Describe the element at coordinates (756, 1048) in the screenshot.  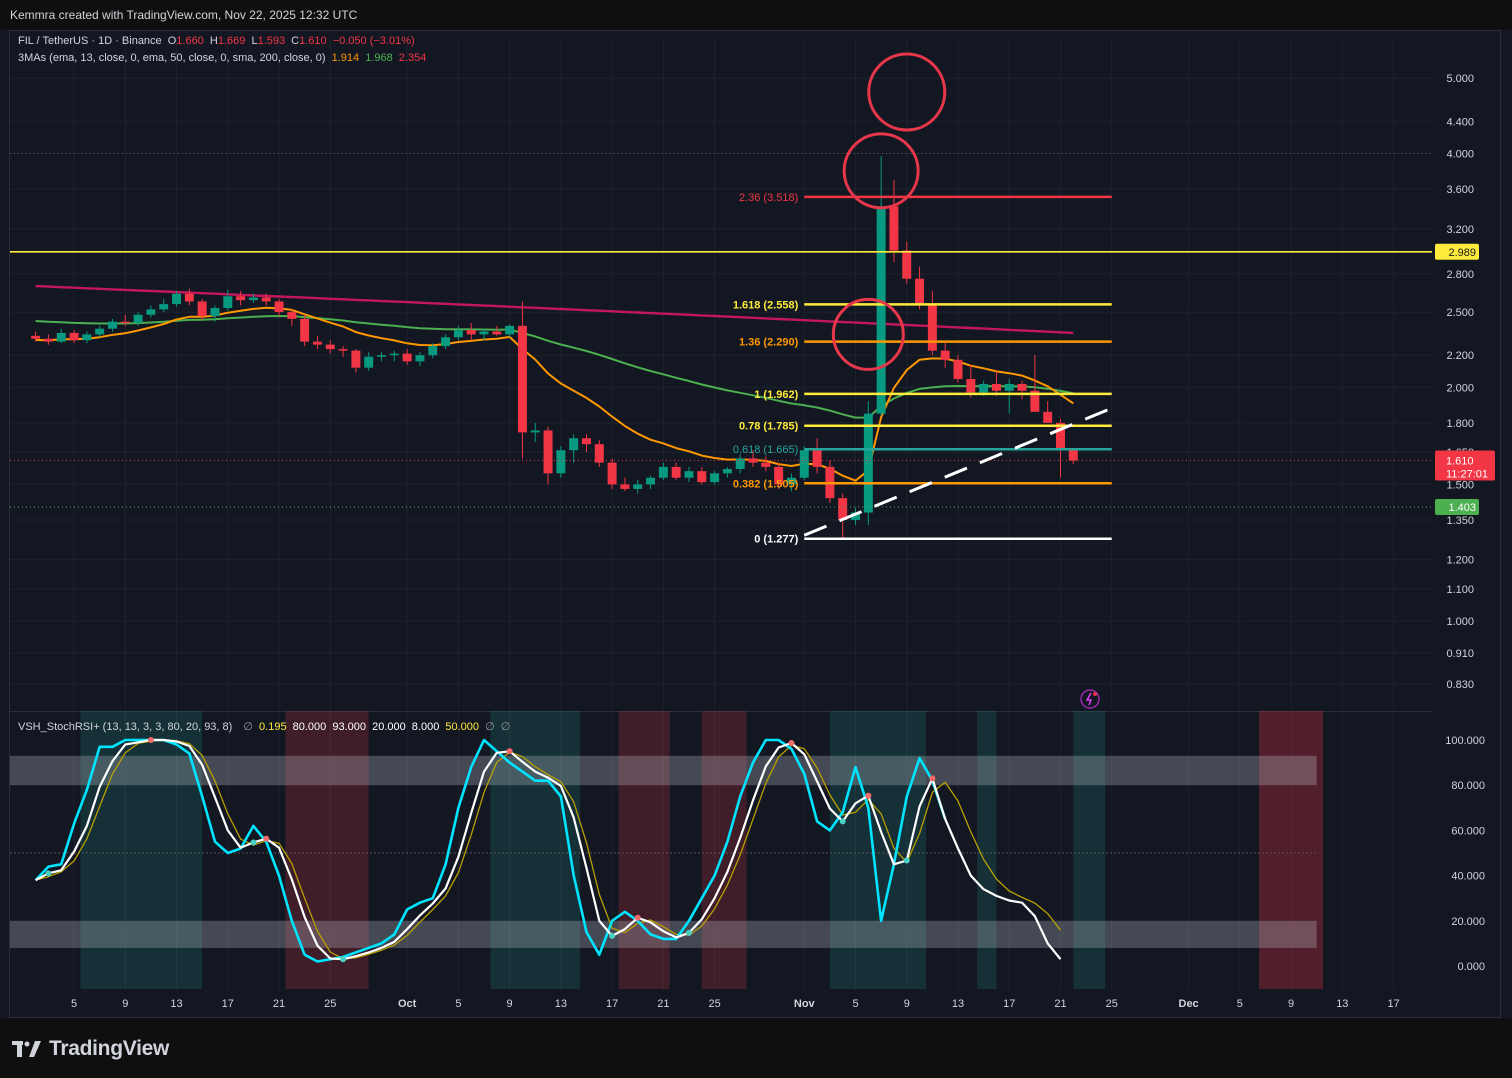
I see `footer-bar` at that location.